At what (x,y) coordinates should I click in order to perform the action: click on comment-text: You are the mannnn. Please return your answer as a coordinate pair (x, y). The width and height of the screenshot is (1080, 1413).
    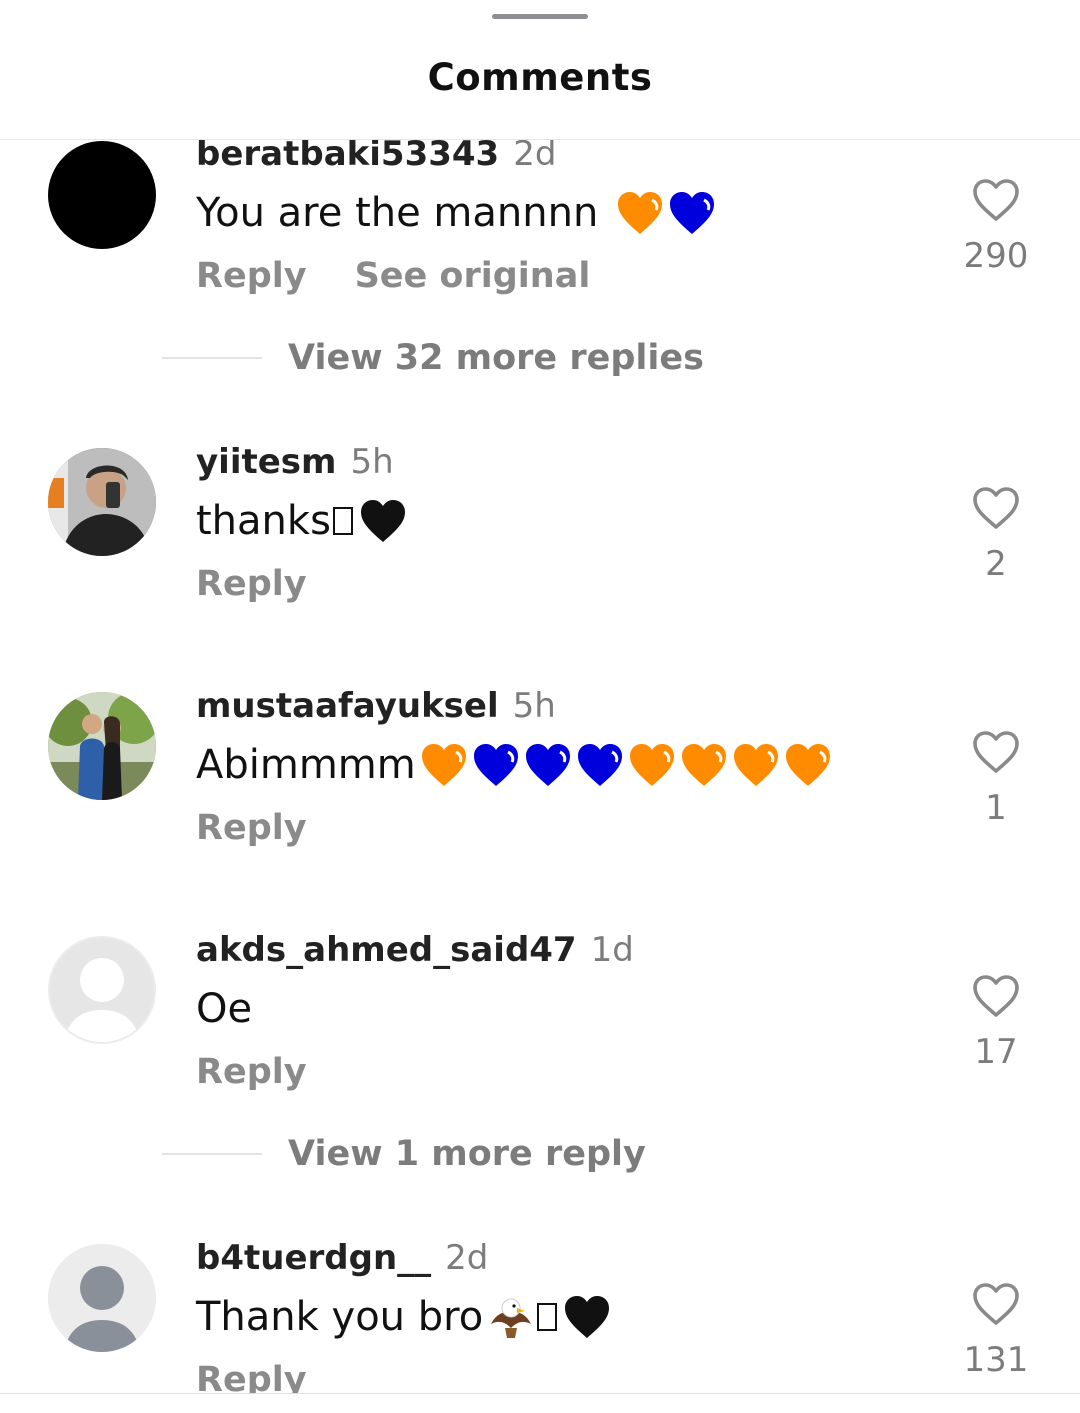
    Looking at the image, I should click on (456, 213).